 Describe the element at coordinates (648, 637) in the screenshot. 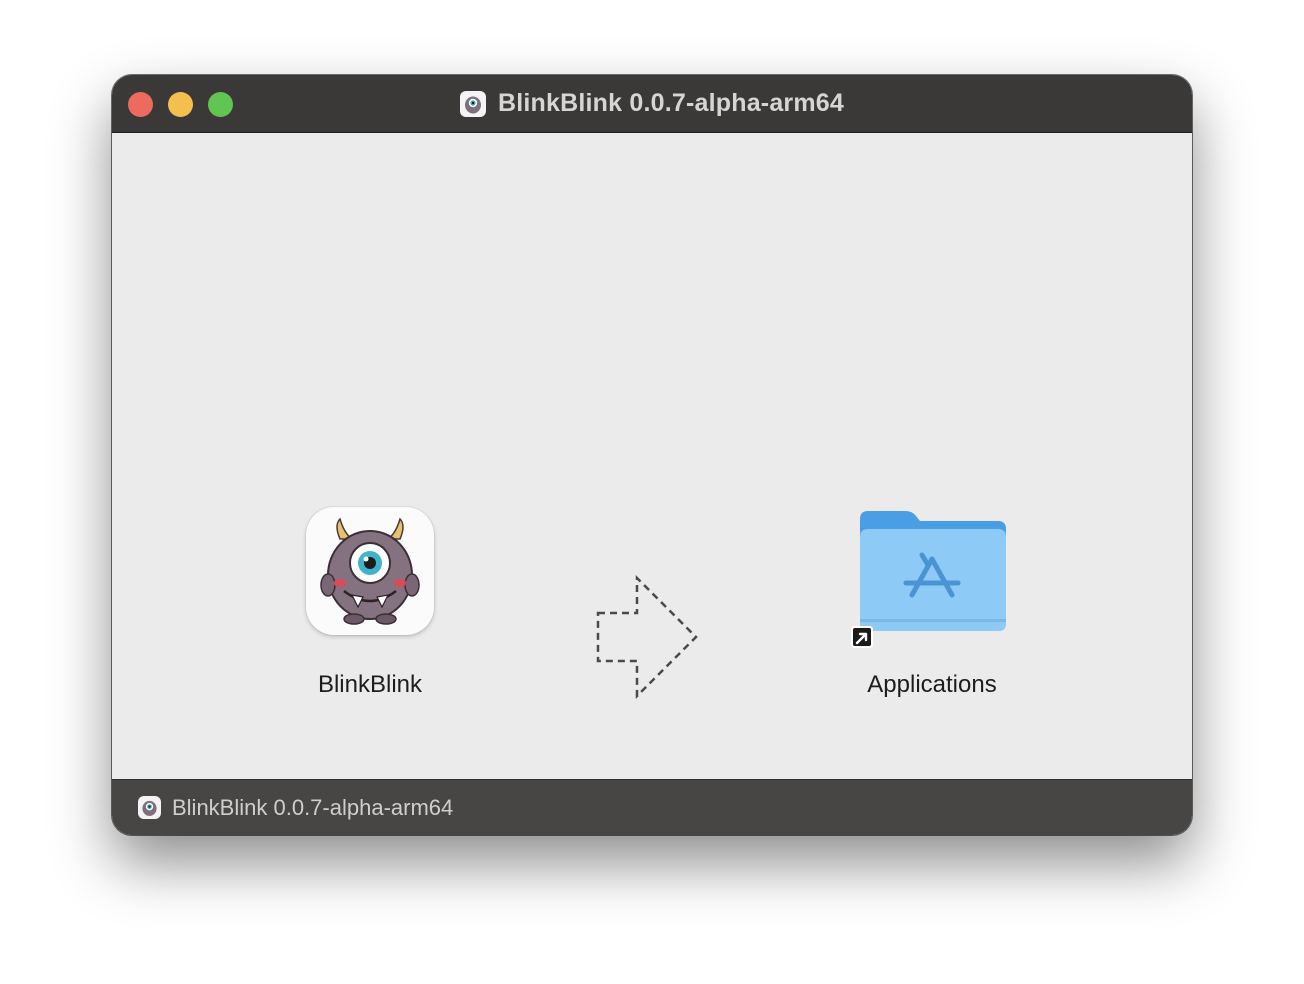

I see `dashed-right-arrow-icon` at that location.